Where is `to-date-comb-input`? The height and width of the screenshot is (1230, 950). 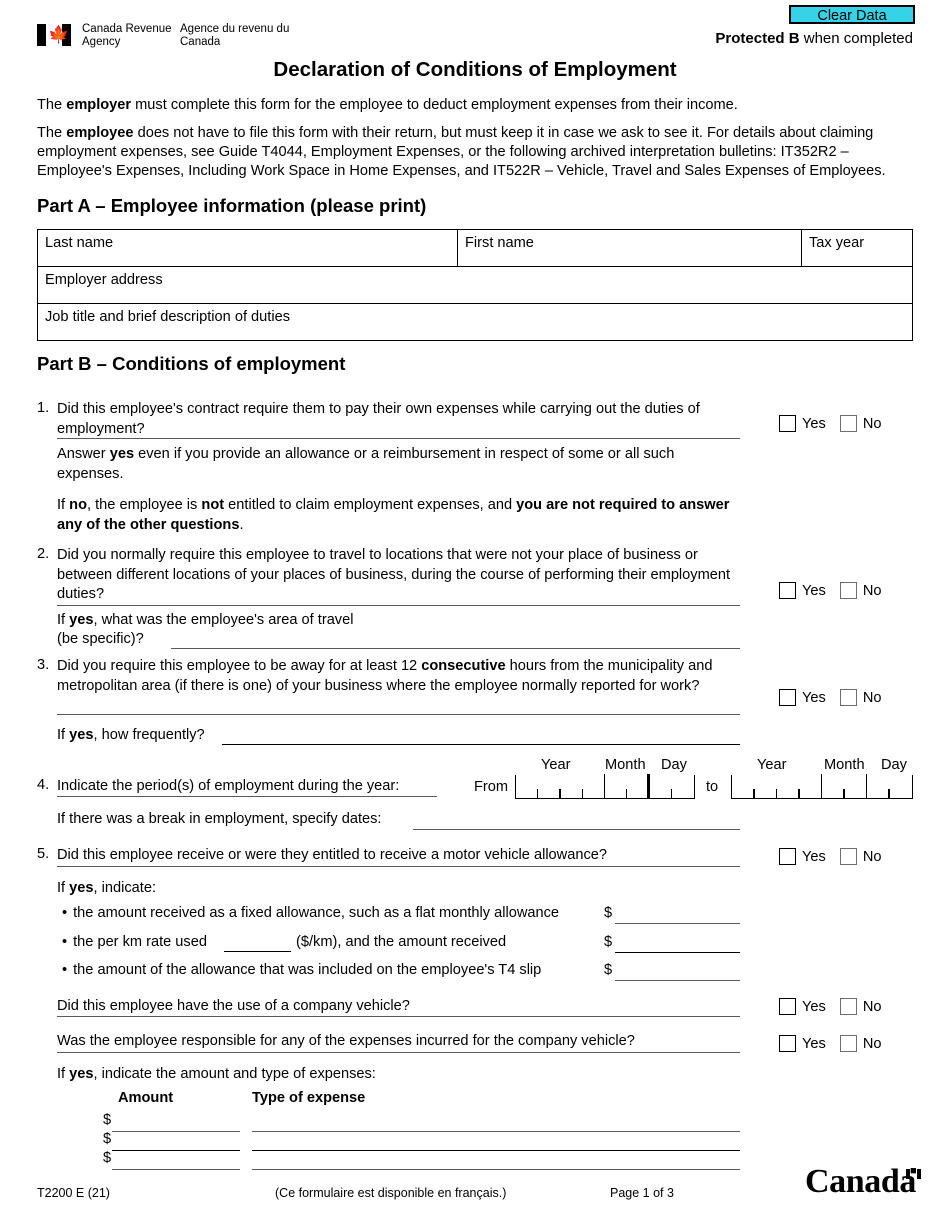 to-date-comb-input is located at coordinates (822, 786).